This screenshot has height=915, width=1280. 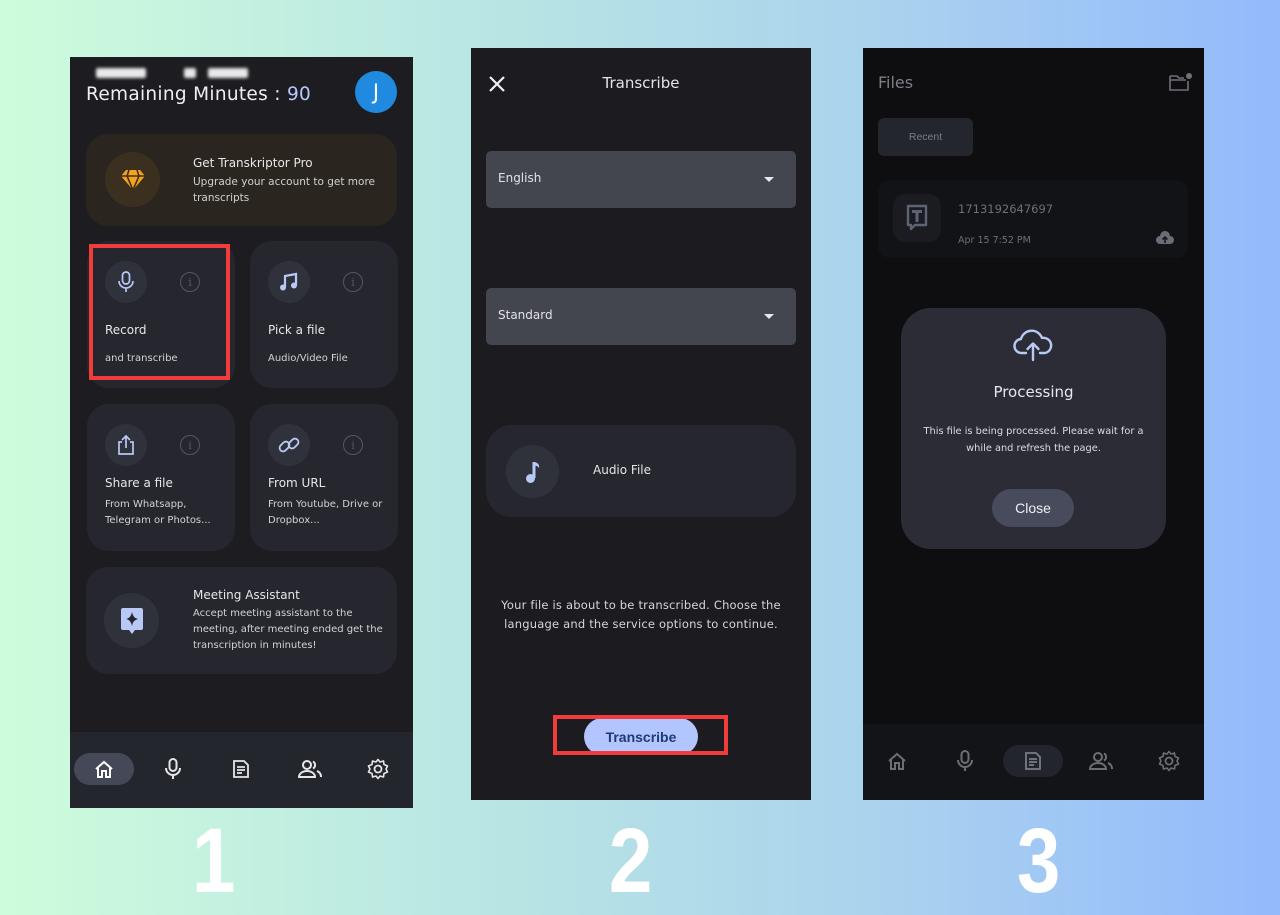 What do you see at coordinates (159, 312) in the screenshot?
I see `record-highlight-box` at bounding box center [159, 312].